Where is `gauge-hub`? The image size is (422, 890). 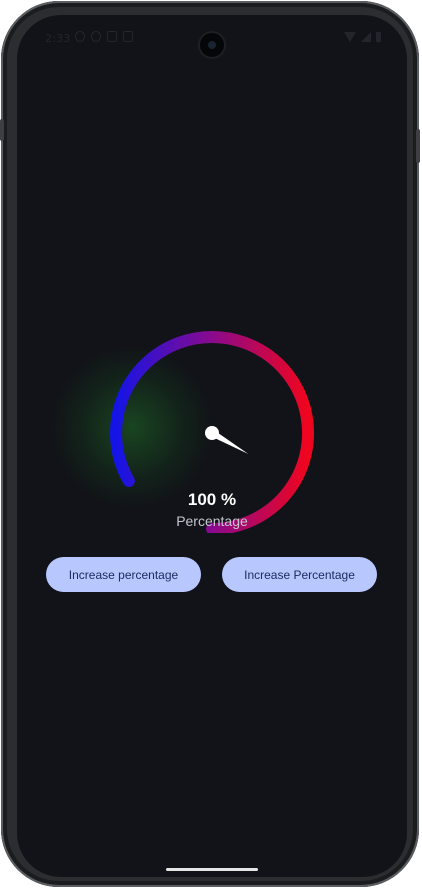 gauge-hub is located at coordinates (212, 433).